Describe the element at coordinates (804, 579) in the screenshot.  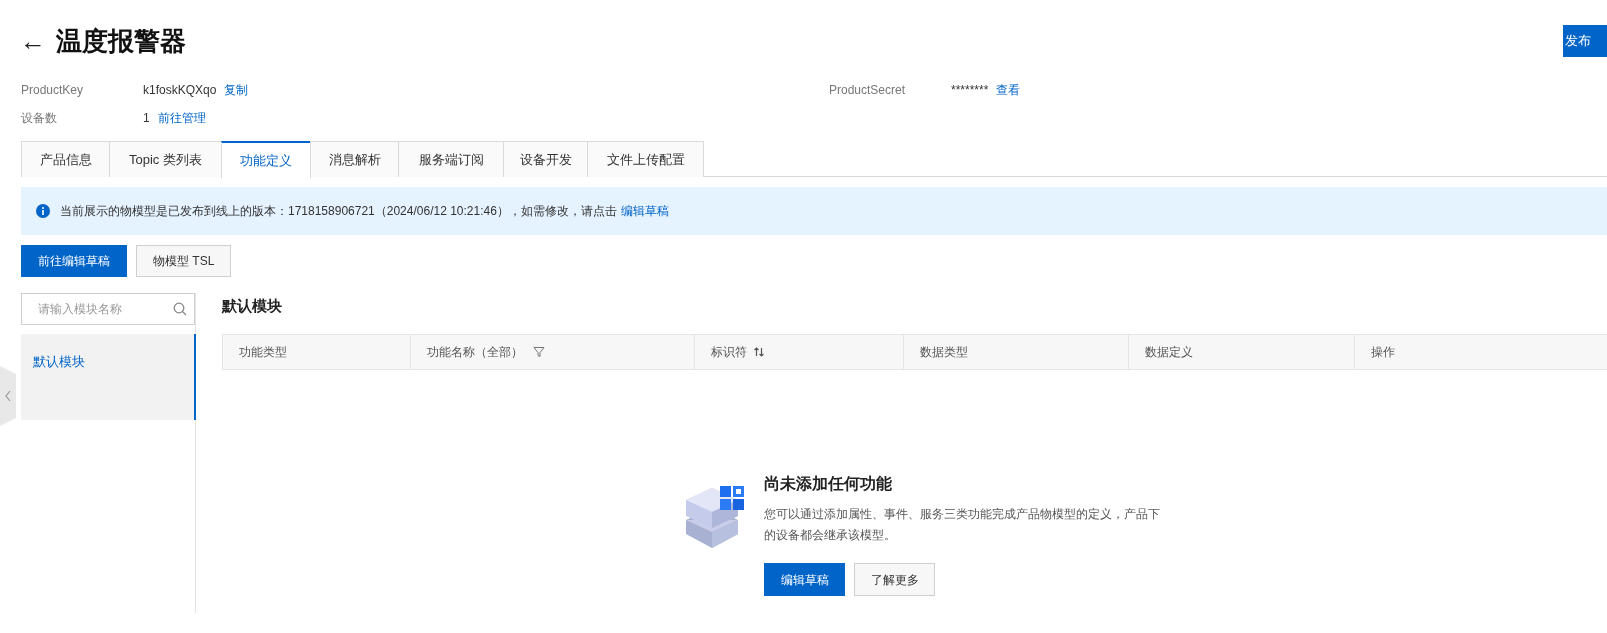
I see `edit-draft-button: 编辑草稿` at that location.